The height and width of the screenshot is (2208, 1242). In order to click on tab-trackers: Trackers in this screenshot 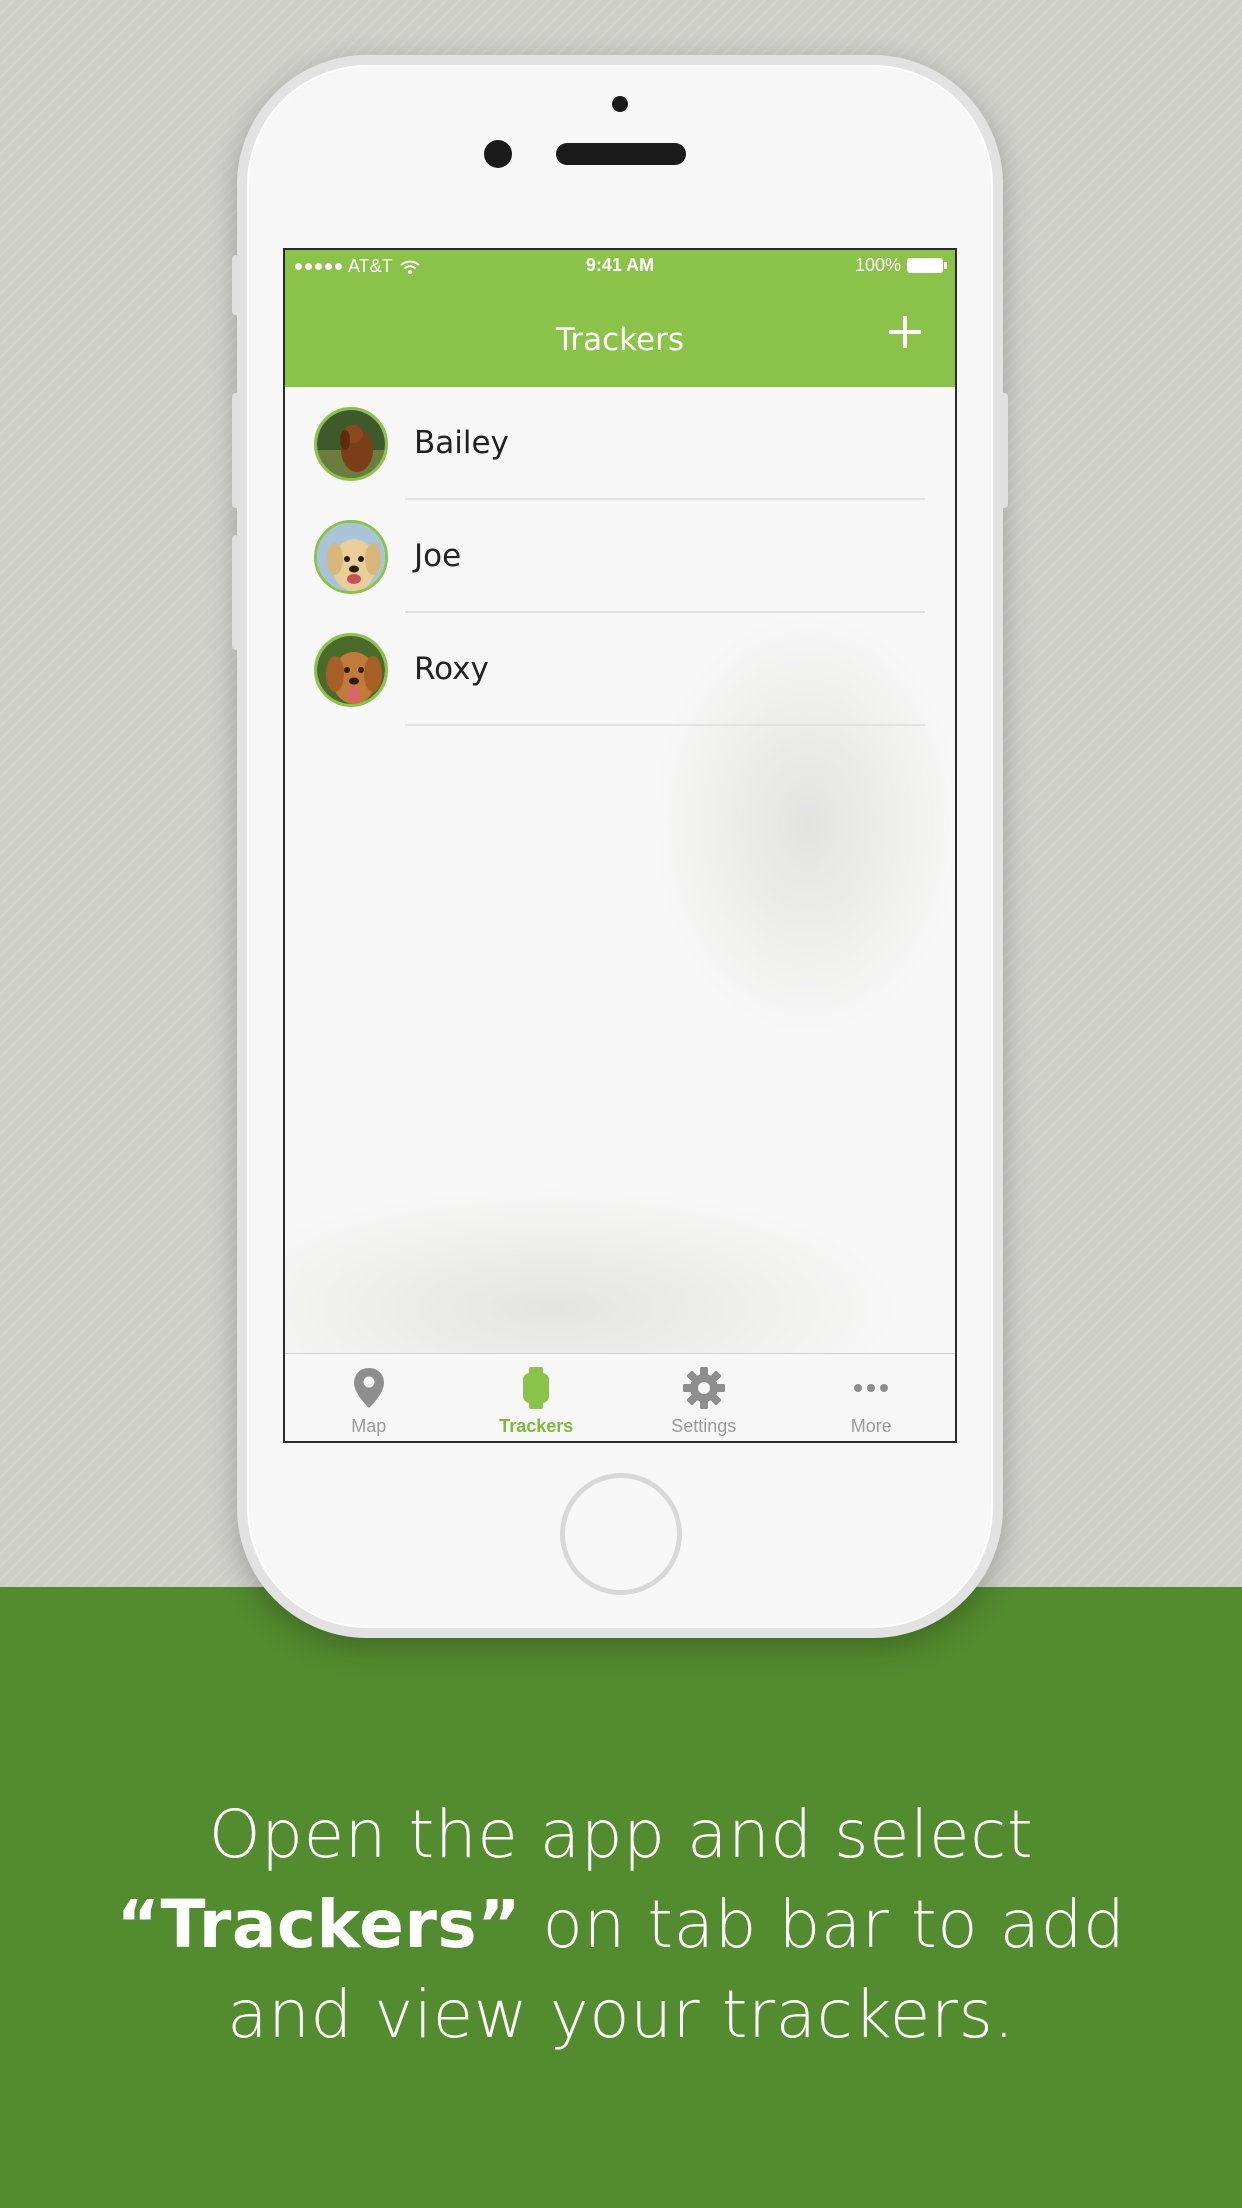, I will do `click(537, 1397)`.